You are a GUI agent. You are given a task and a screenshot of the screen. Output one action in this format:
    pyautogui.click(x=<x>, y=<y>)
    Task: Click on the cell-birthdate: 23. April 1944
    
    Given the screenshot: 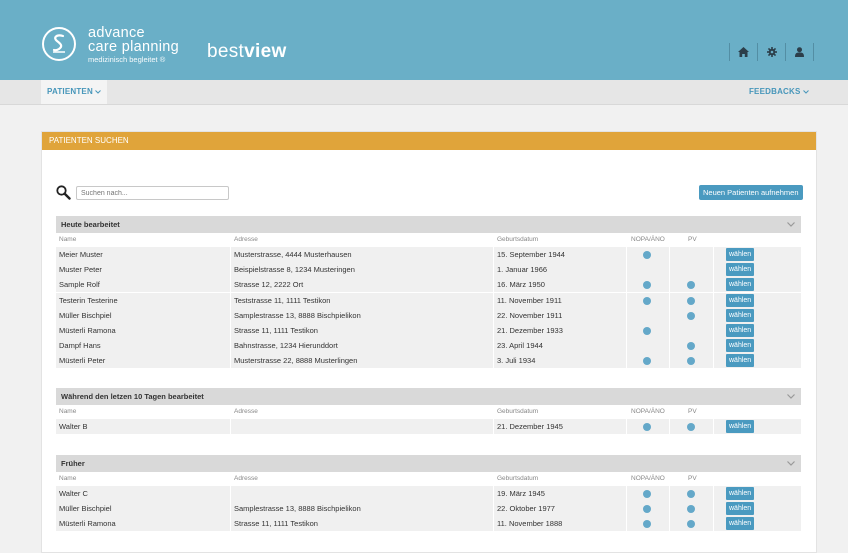 What is the action you would take?
    pyautogui.click(x=560, y=346)
    